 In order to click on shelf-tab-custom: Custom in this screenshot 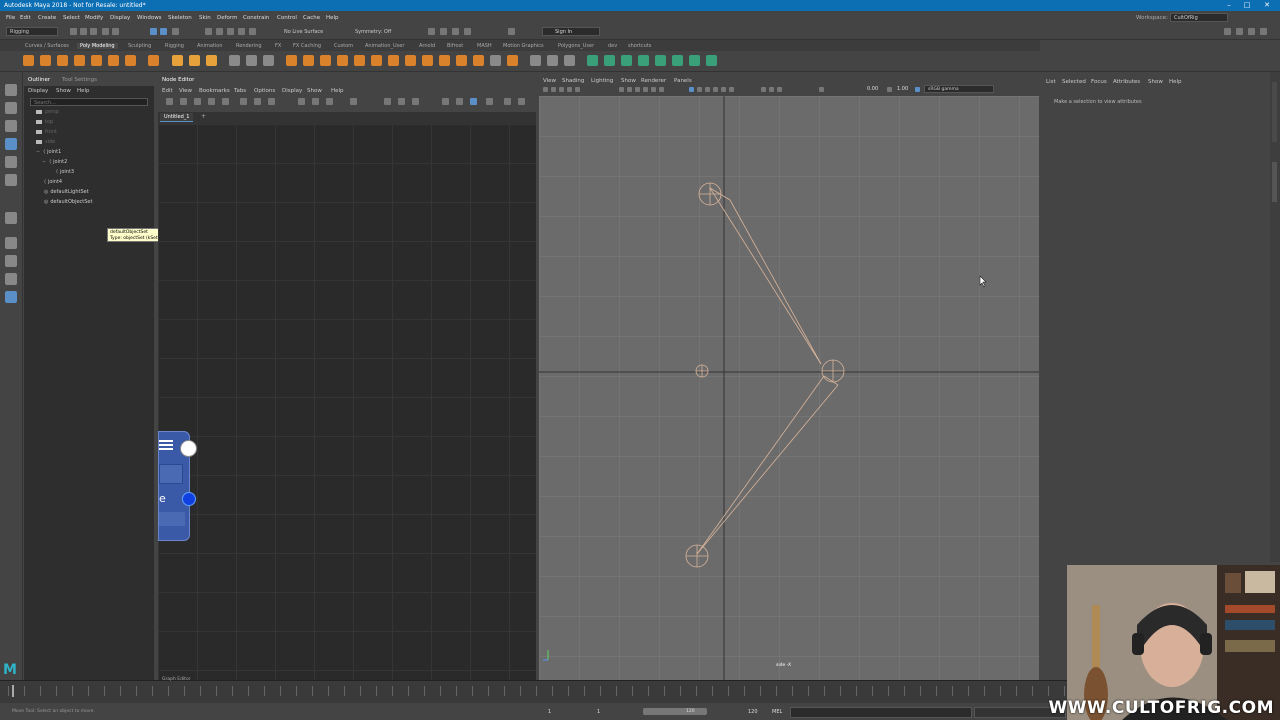, I will do `click(343, 46)`.